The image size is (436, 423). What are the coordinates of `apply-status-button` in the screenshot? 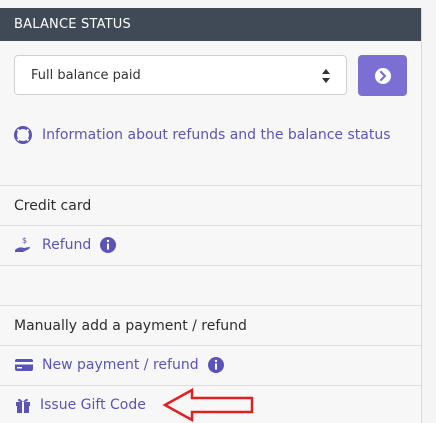 It's located at (382, 75).